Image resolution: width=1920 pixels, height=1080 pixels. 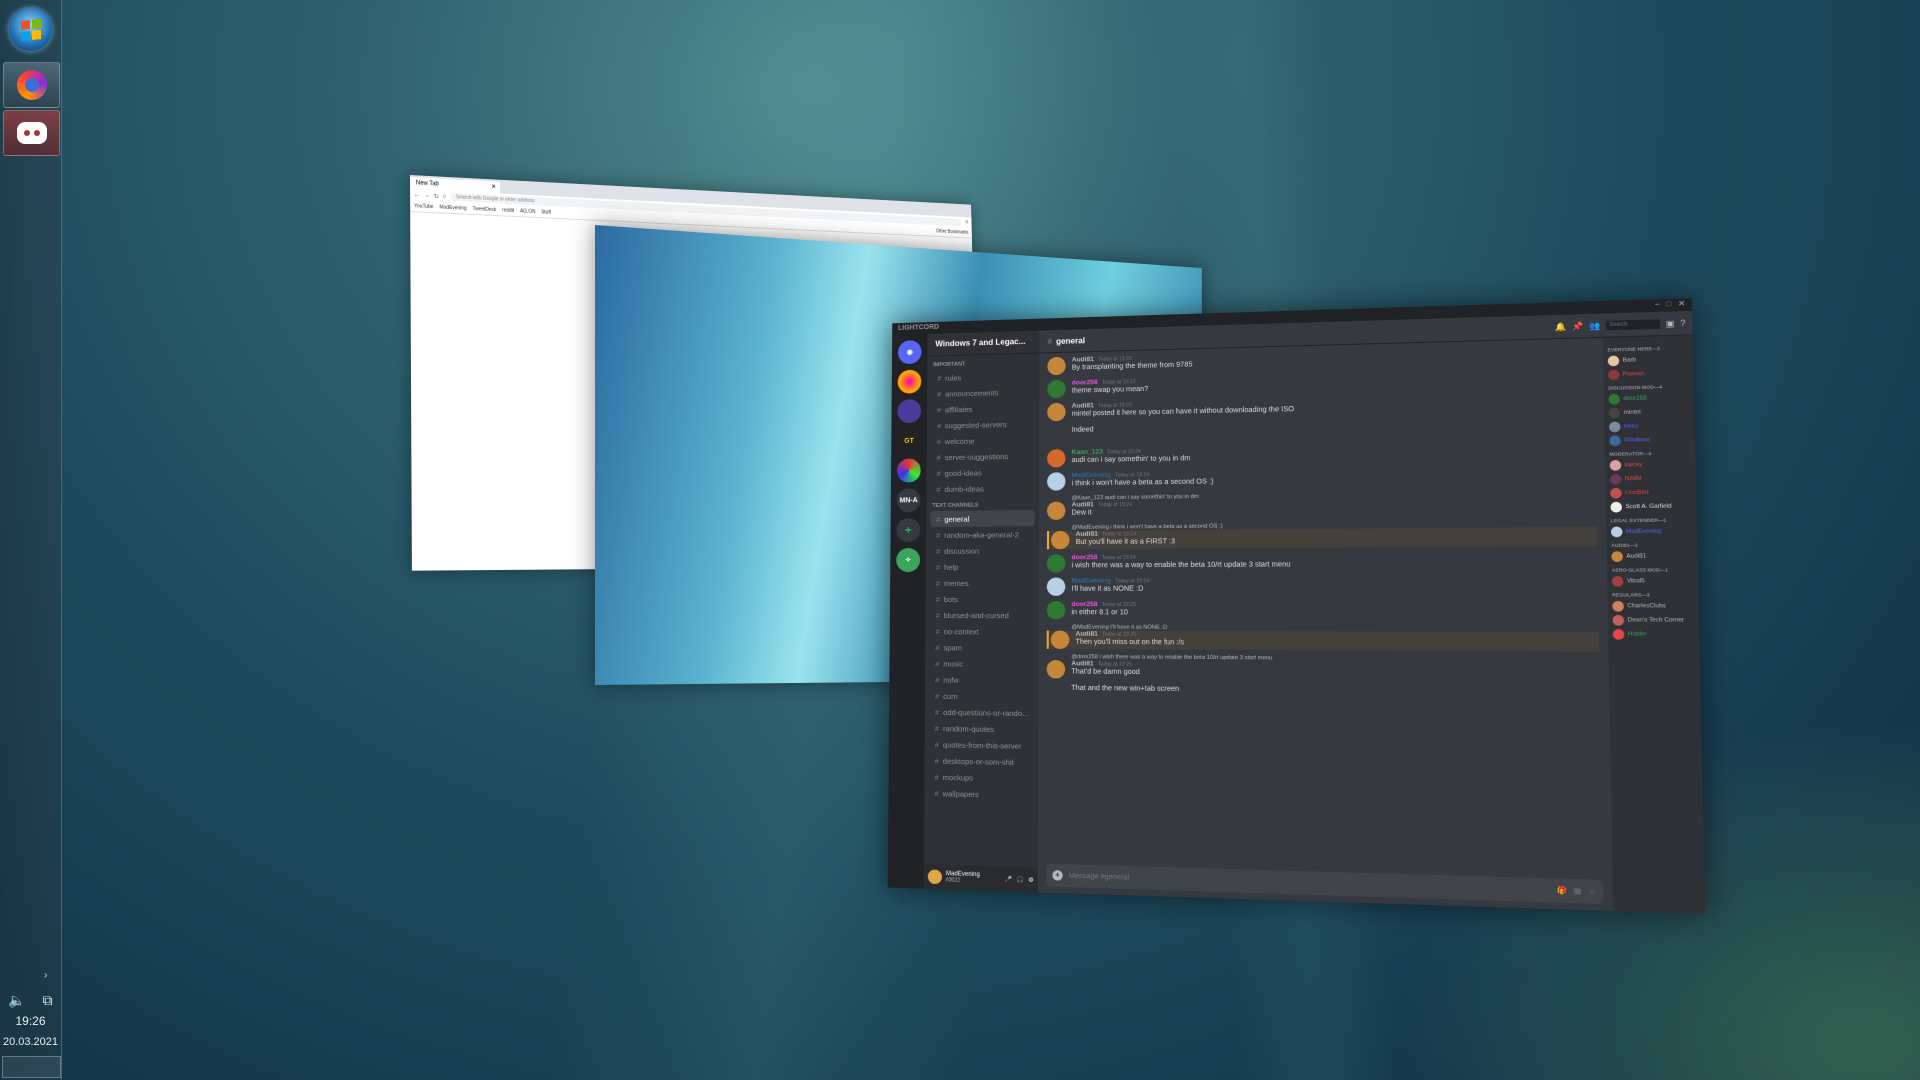 I want to click on settings-gear-icon: ⚙, so click(x=1033, y=880).